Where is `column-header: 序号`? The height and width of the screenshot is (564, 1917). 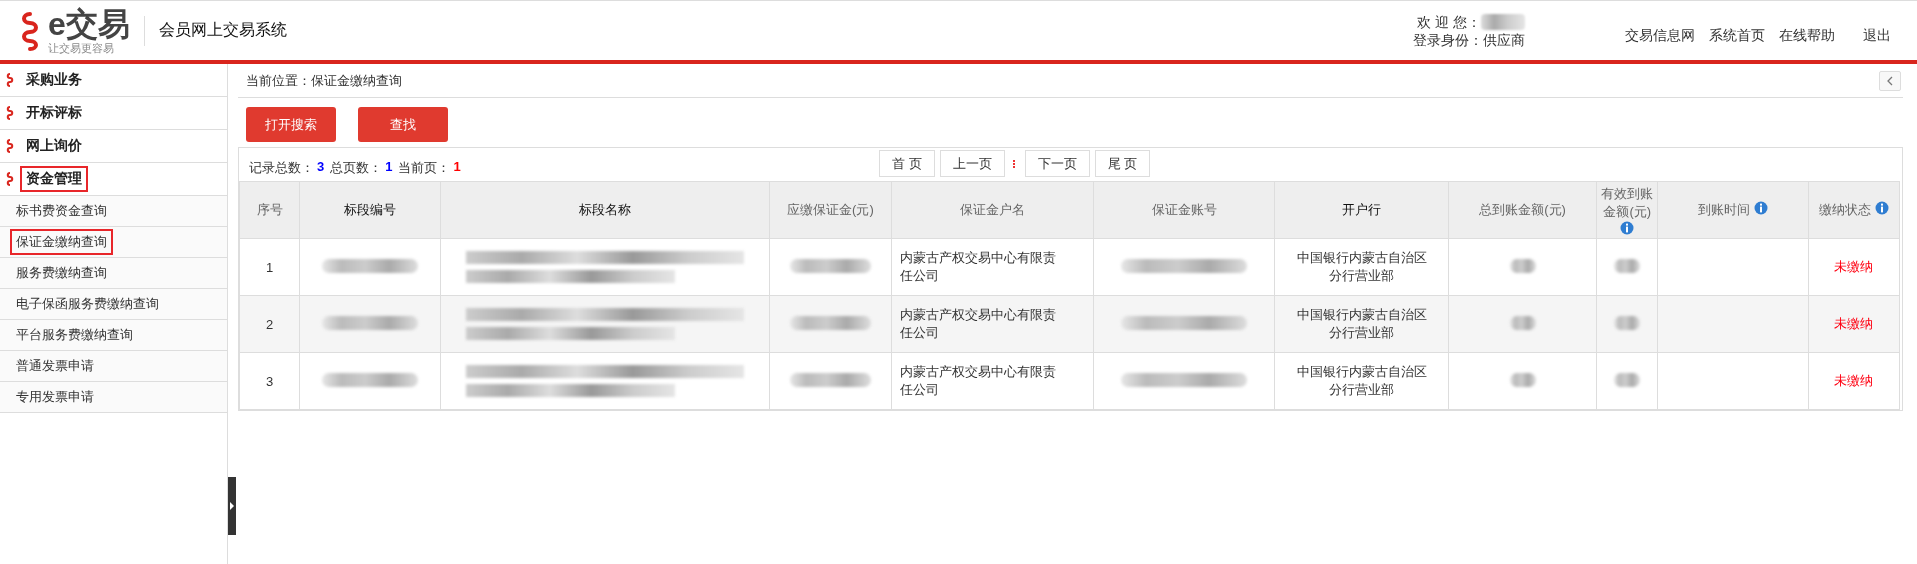 column-header: 序号 is located at coordinates (269, 210).